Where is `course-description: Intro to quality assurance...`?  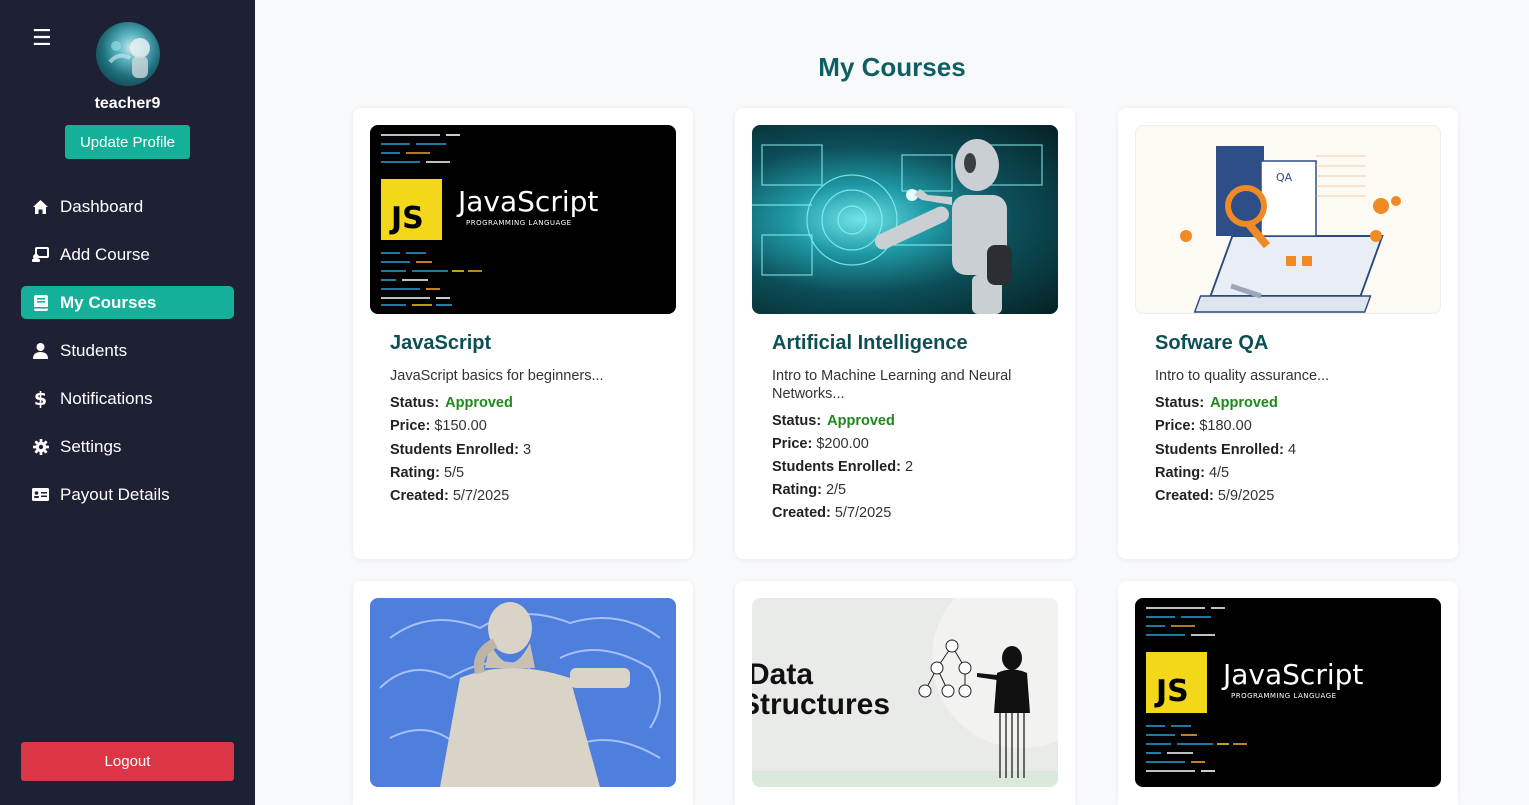
course-description: Intro to quality assurance... is located at coordinates (1242, 376).